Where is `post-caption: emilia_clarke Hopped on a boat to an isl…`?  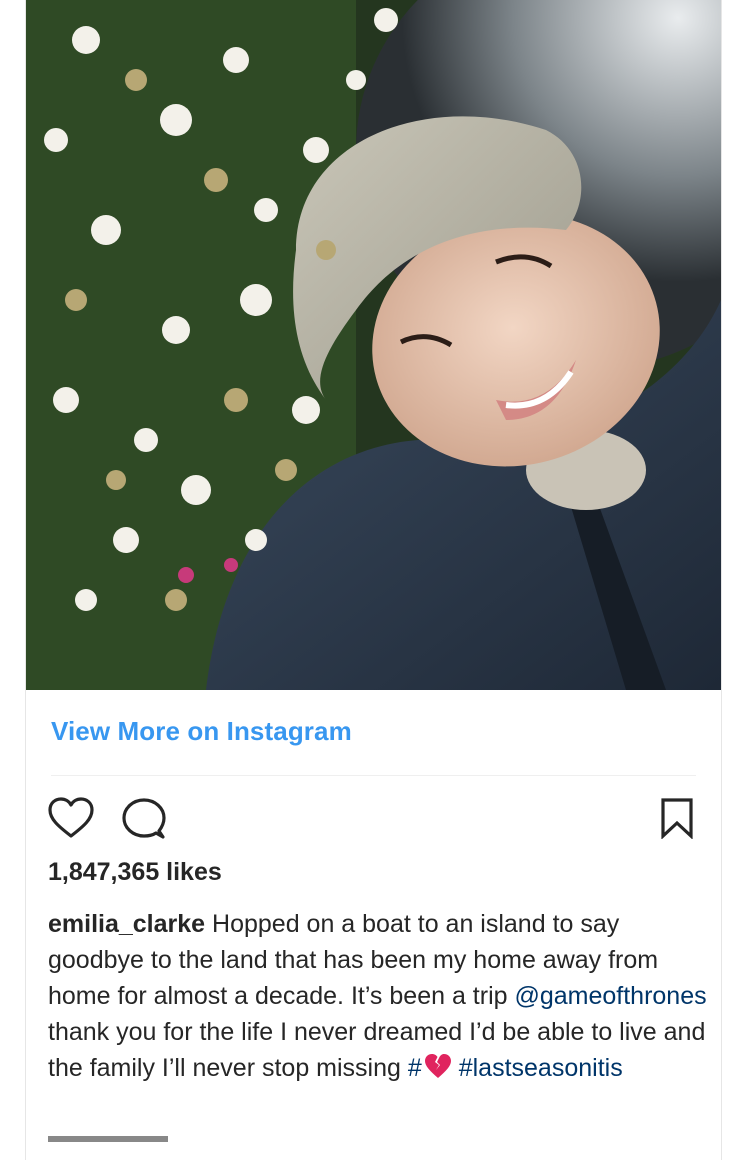 post-caption: emilia_clarke Hopped on a boat to an isl… is located at coordinates (378, 996).